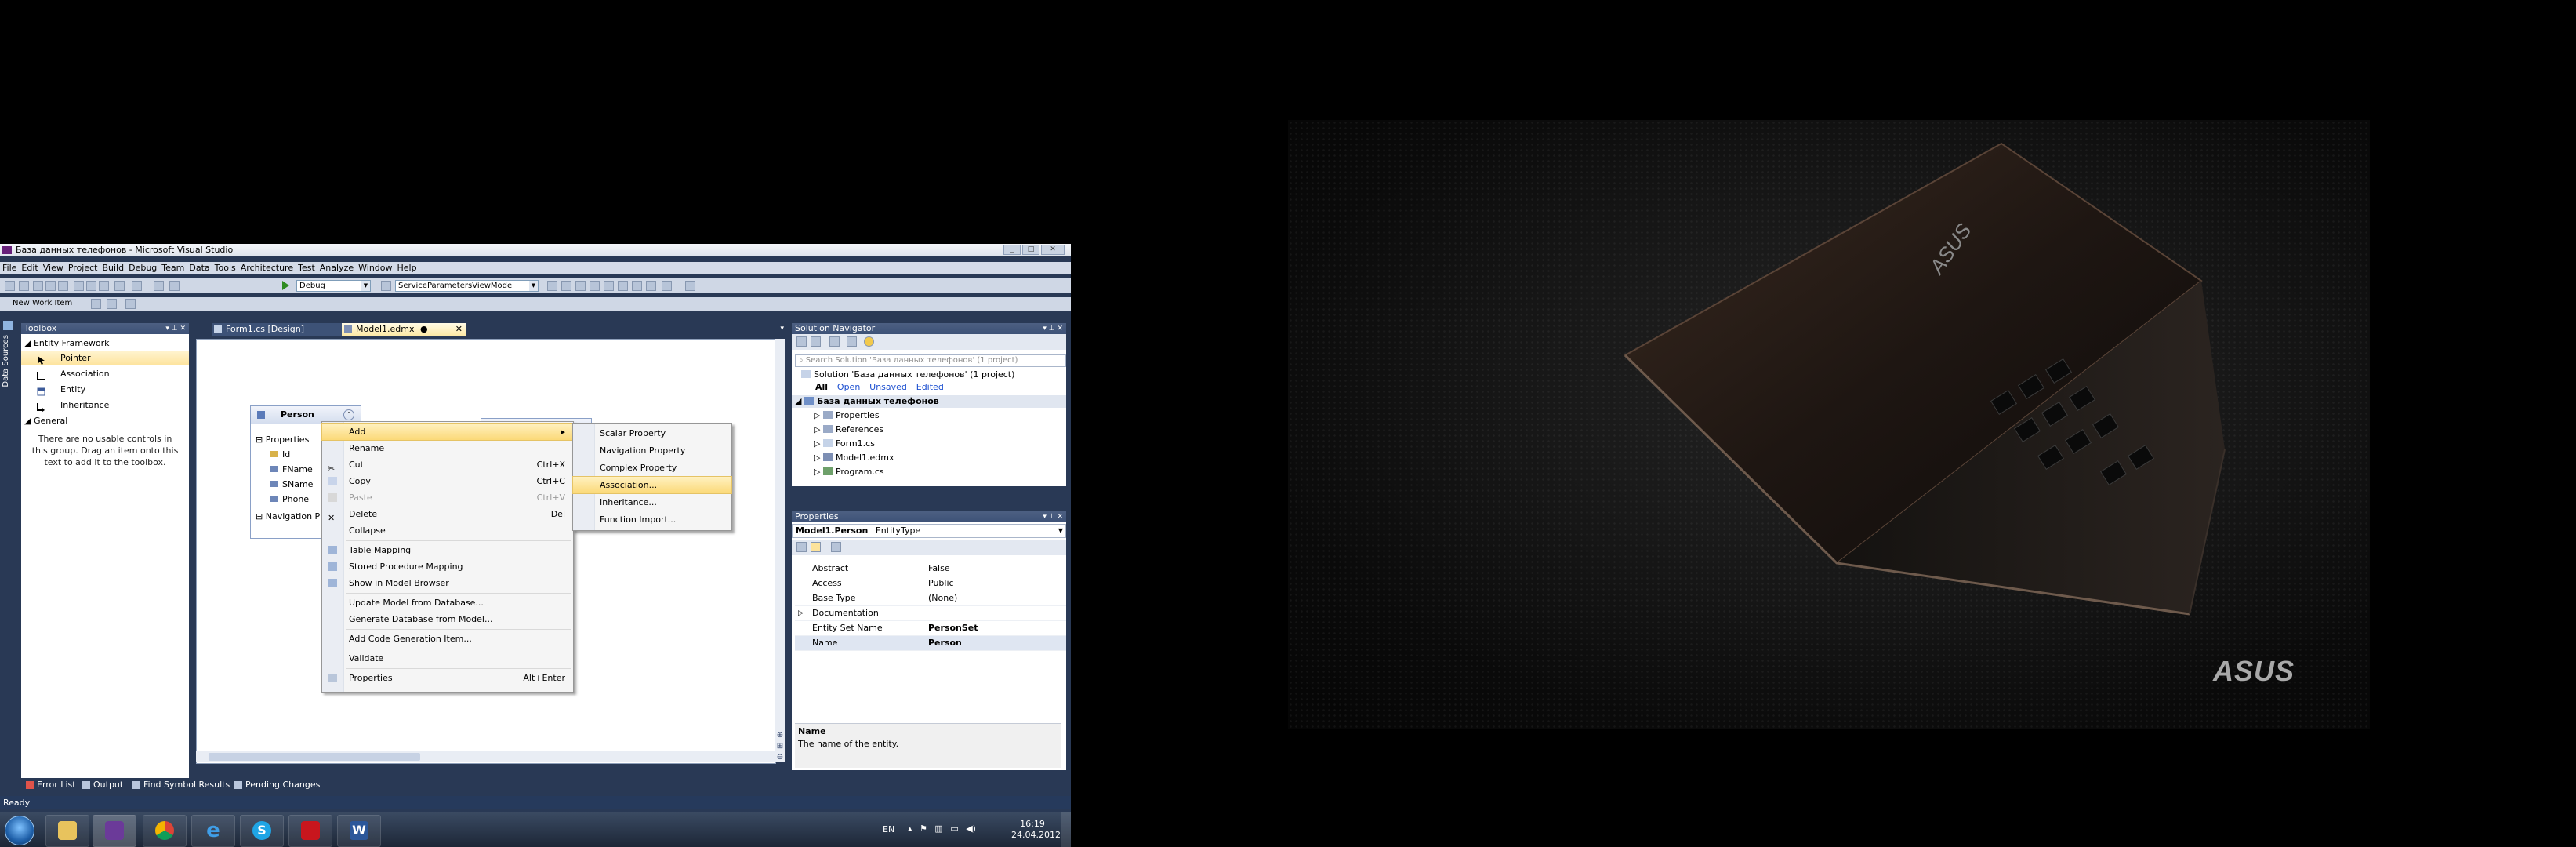 Image resolution: width=2576 pixels, height=847 pixels. I want to click on zoom-fit-icon: ⊞, so click(780, 746).